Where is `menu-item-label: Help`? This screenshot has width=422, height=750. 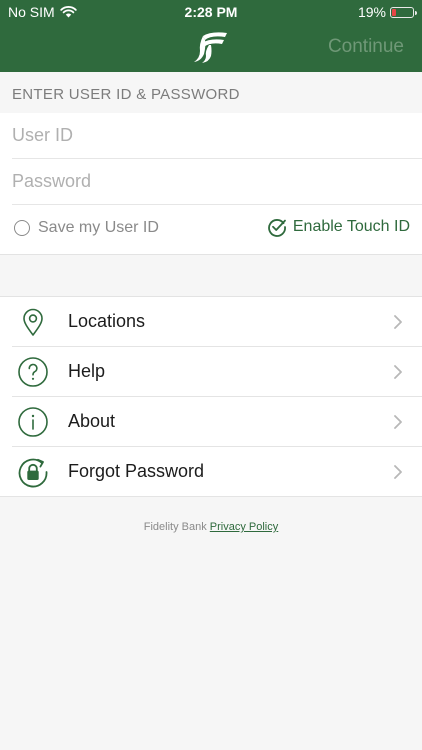 menu-item-label: Help is located at coordinates (87, 371).